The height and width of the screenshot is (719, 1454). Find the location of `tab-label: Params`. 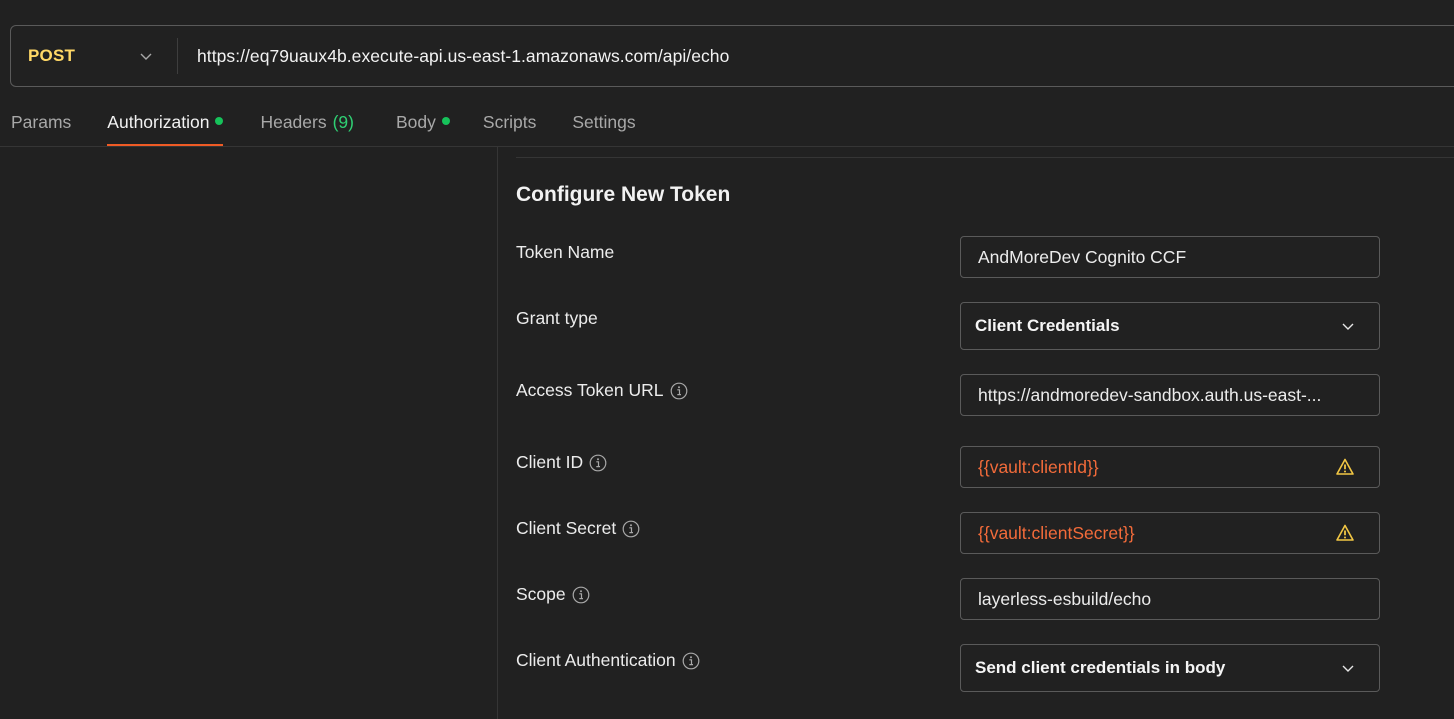

tab-label: Params is located at coordinates (41, 121).